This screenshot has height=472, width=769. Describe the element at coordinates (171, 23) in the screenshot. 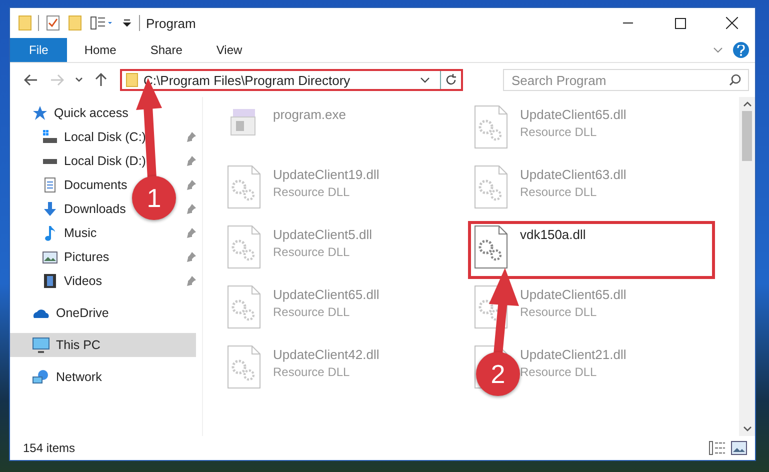

I see `window-title: Program` at that location.